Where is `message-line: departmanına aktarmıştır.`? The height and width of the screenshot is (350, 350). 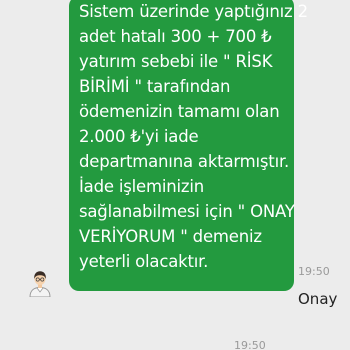 message-line: departmanına aktarmıştır. is located at coordinates (184, 161).